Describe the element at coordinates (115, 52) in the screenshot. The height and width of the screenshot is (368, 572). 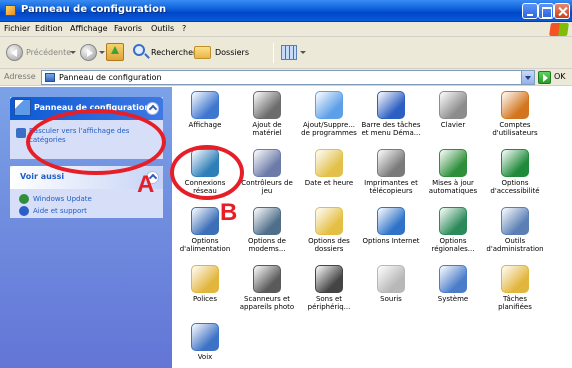
I see `folder-up-icon` at that location.